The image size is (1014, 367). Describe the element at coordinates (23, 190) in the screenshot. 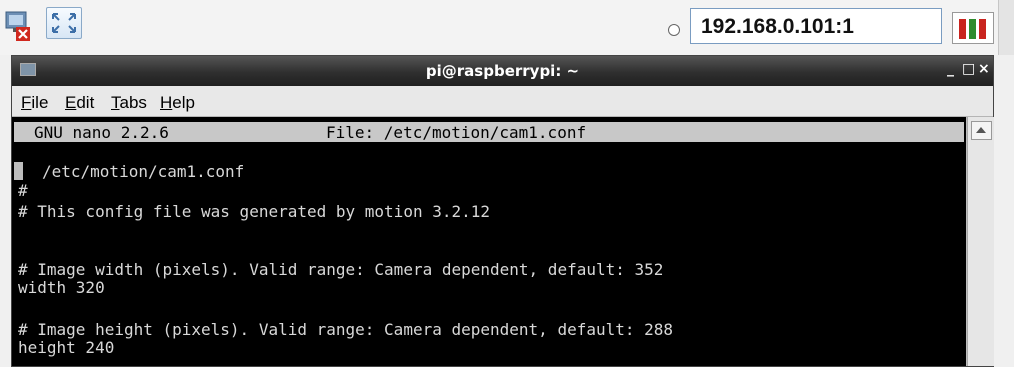

I see `line-2: #` at that location.